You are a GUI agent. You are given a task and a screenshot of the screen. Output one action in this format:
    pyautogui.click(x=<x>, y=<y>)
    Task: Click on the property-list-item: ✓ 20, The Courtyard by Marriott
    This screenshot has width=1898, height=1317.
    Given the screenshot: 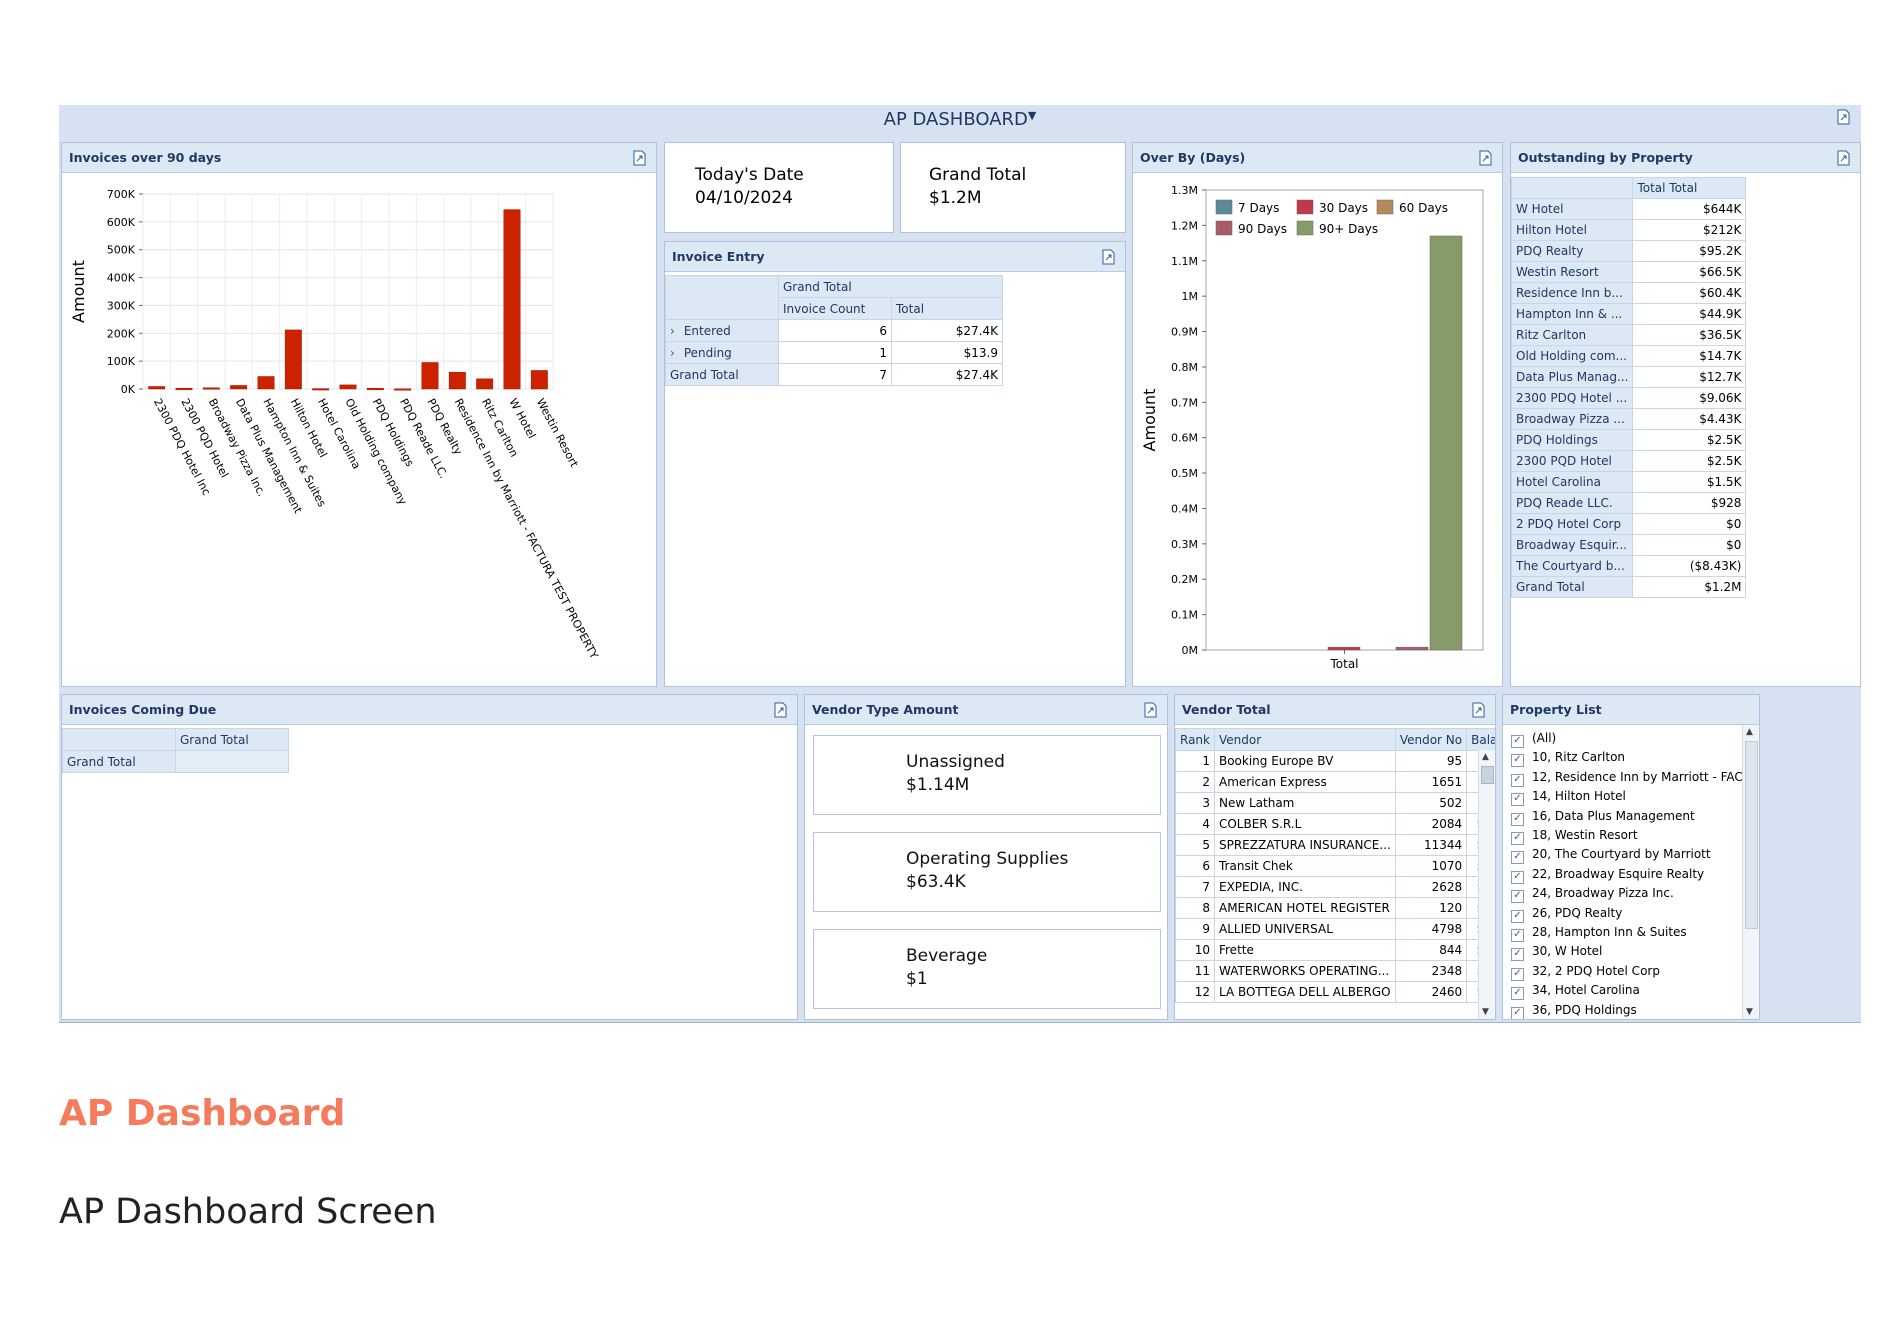 What is the action you would take?
    pyautogui.click(x=1611, y=854)
    